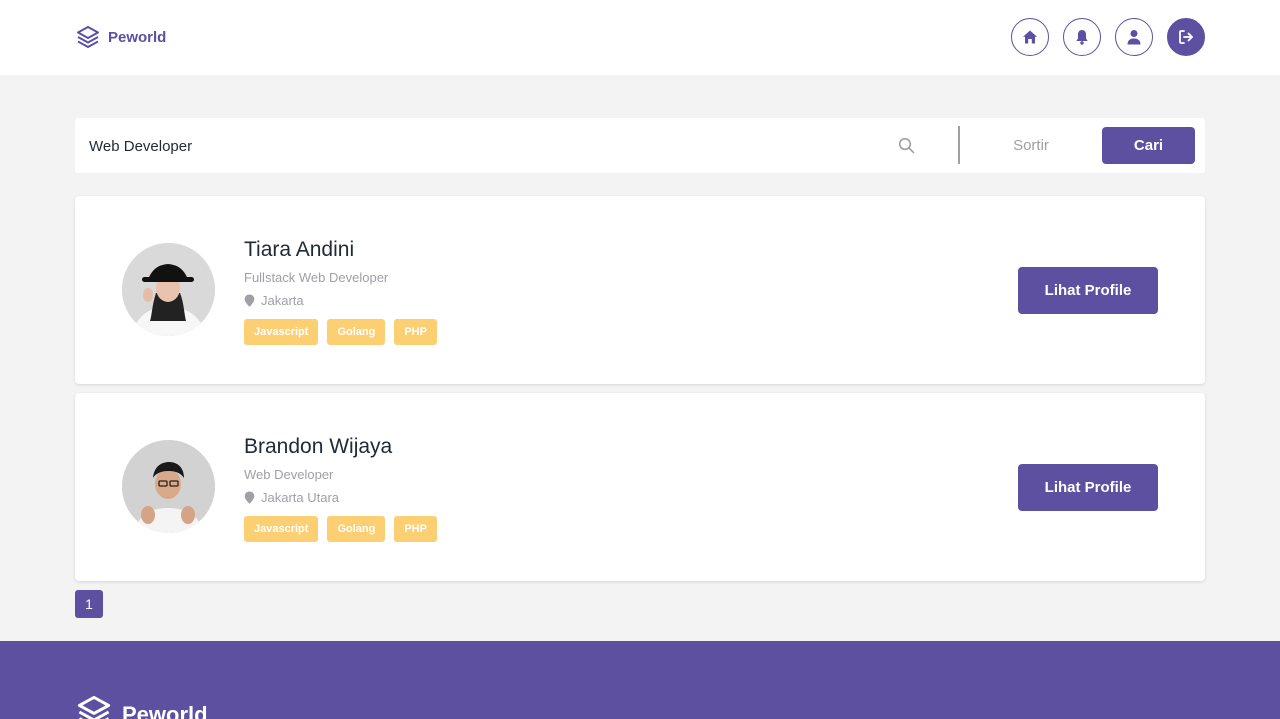 The image size is (1280, 719). I want to click on bell-icon, so click(1082, 37).